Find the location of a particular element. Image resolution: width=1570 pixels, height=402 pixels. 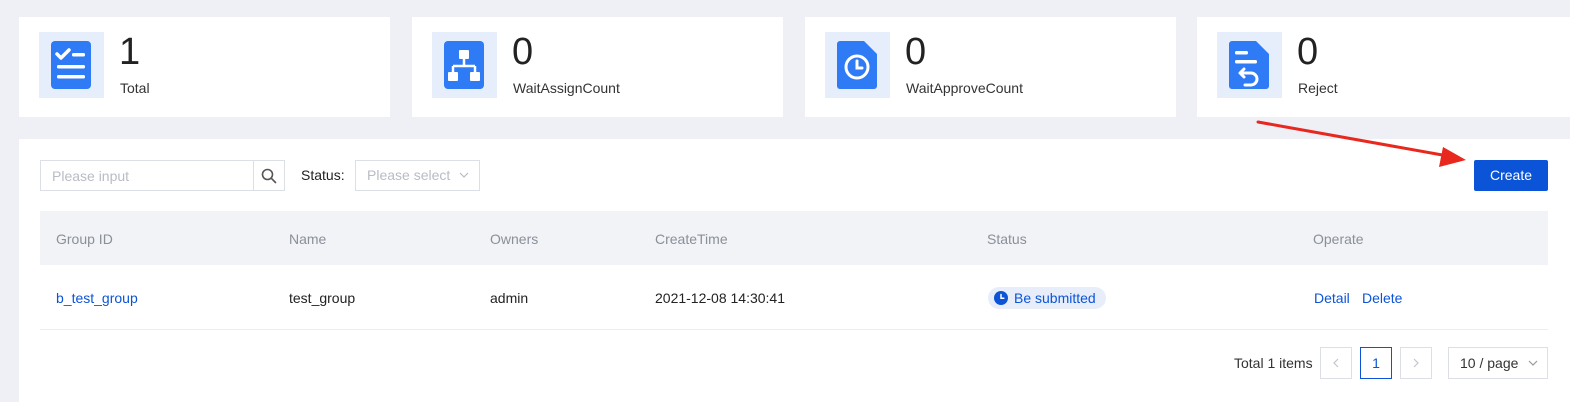

group-owners: admin is located at coordinates (509, 298).